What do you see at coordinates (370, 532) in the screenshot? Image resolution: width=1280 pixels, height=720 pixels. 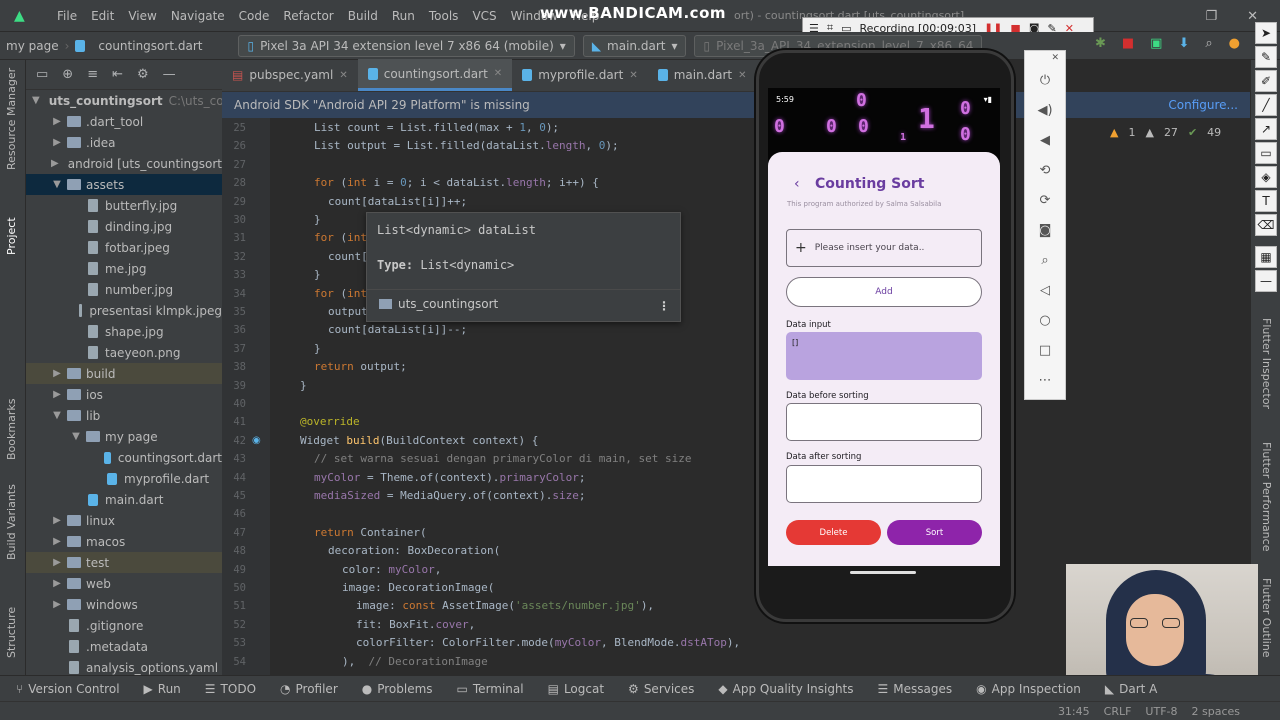 I see `code-line: return Container(` at bounding box center [370, 532].